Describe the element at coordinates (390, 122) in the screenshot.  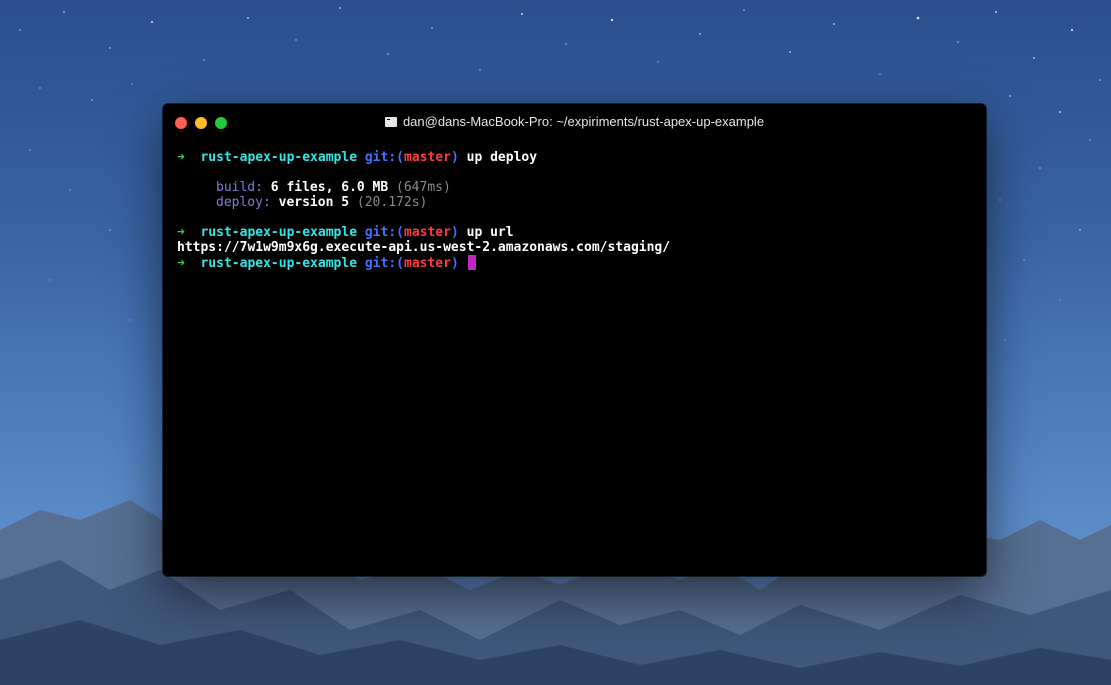
I see `terminal-icon` at that location.